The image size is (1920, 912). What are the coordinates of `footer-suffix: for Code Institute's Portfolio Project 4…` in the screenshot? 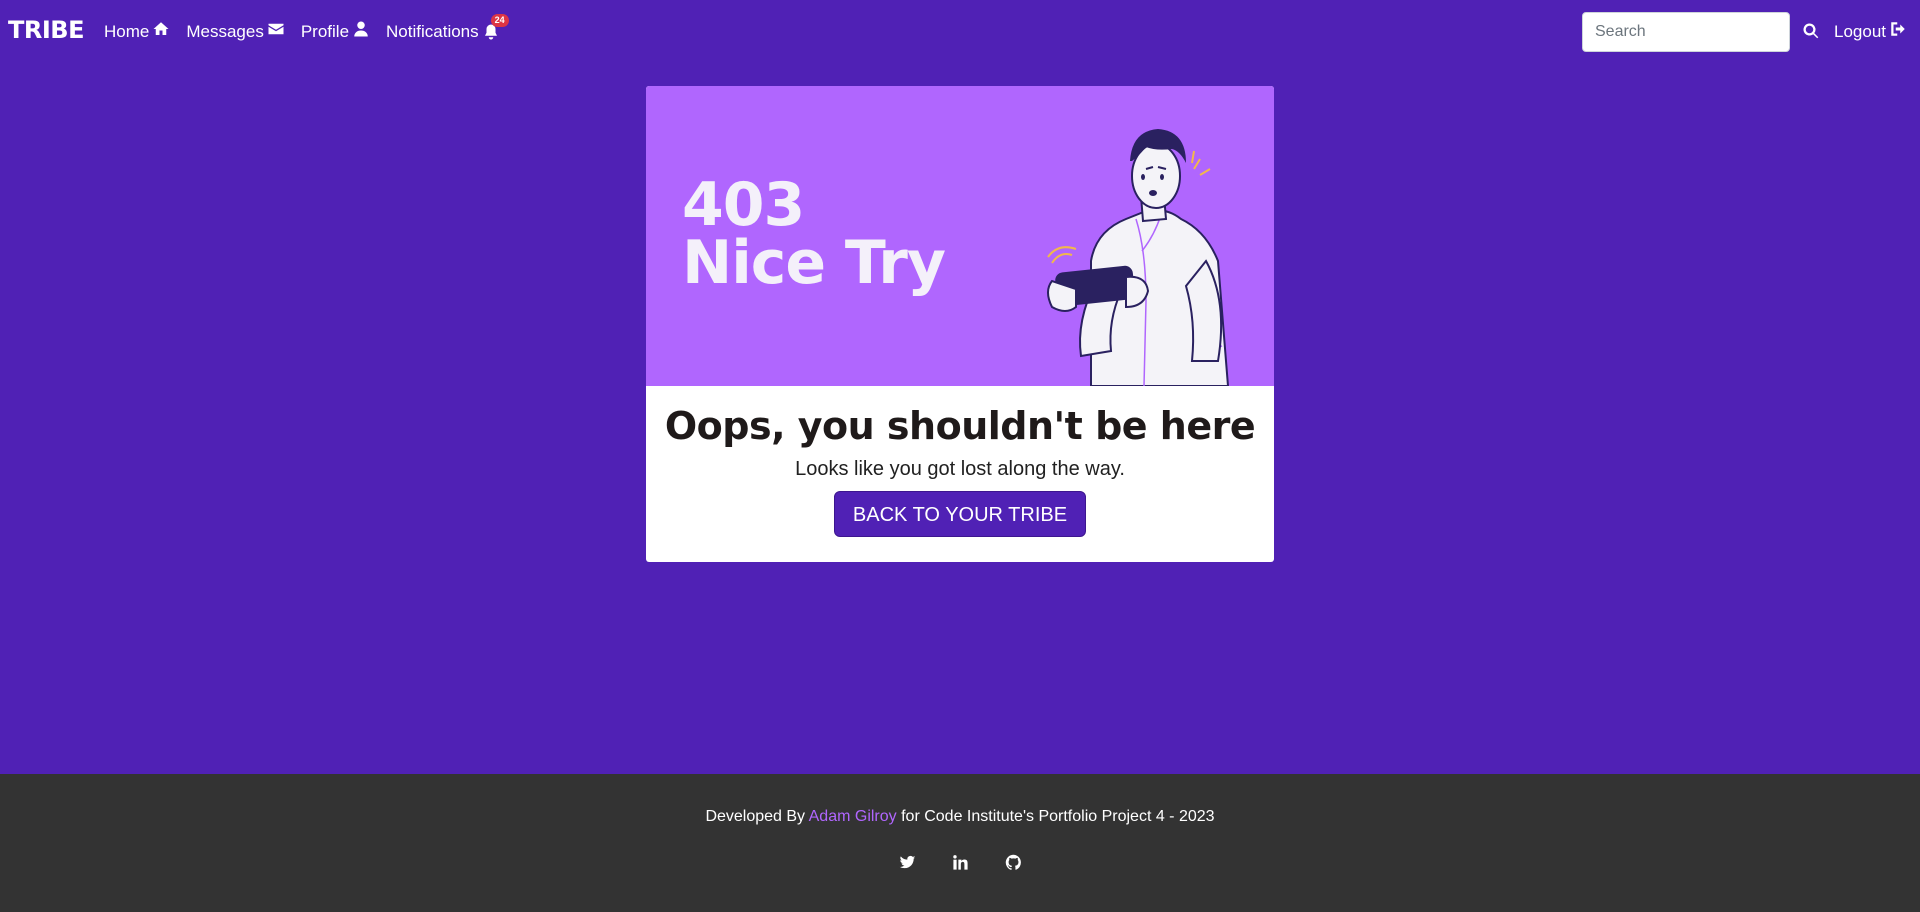 It's located at (1058, 816).